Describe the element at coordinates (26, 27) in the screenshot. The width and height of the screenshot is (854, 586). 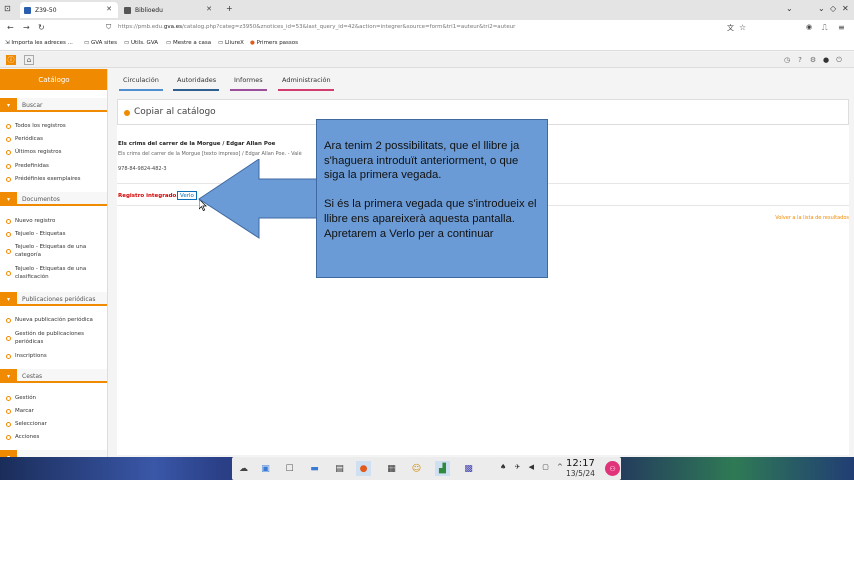
I see `forward-icon: →` at that location.